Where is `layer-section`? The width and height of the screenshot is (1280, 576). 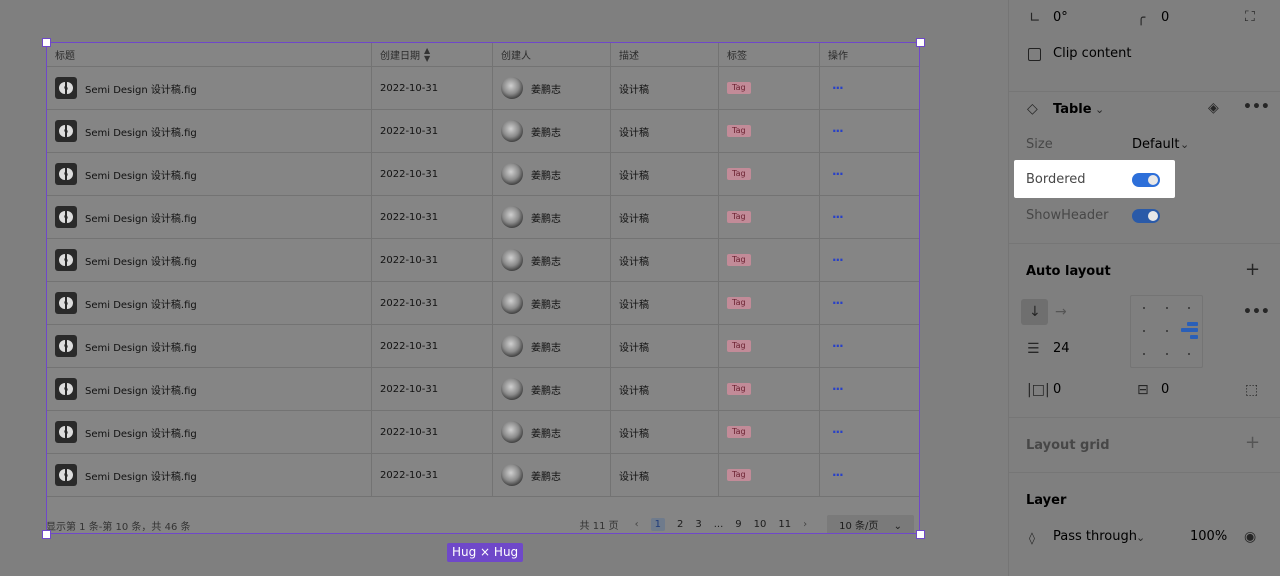
layer-section is located at coordinates (1144, 524).